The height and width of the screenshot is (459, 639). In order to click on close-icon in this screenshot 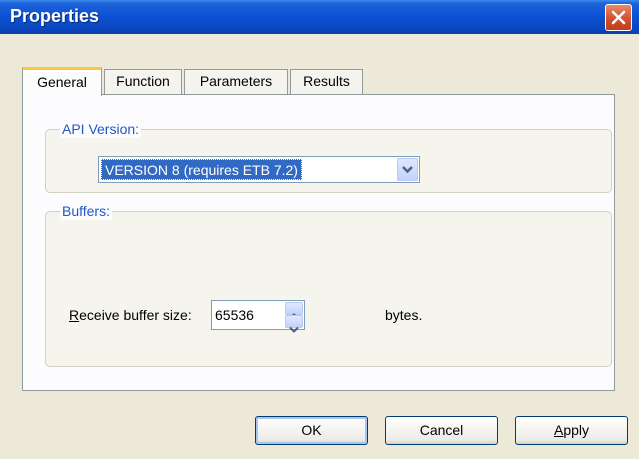, I will do `click(618, 17)`.